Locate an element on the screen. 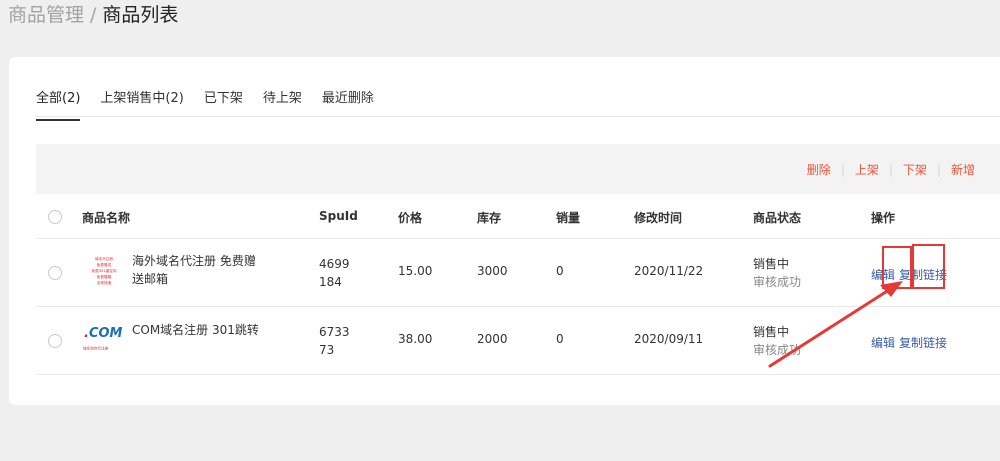  column-header-spuid: SpuId is located at coordinates (338, 216).